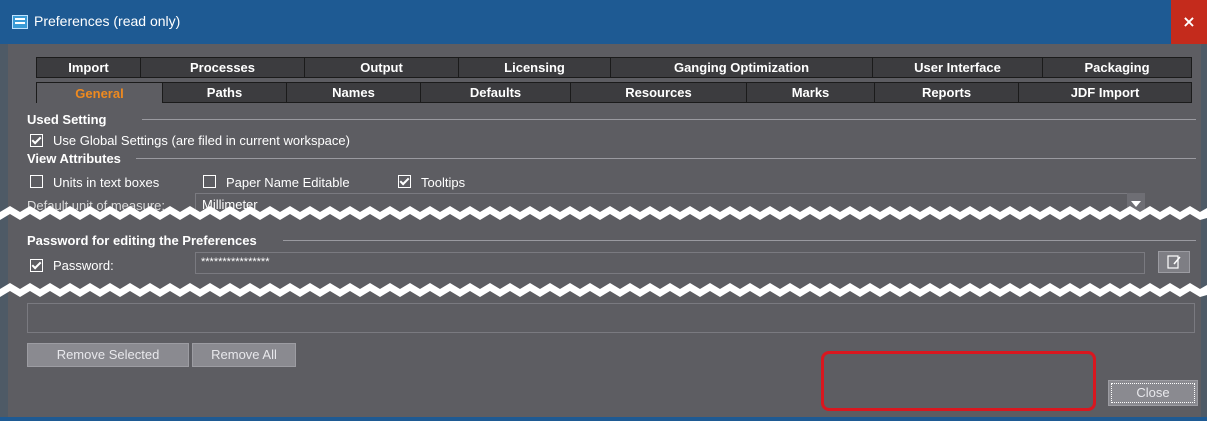  What do you see at coordinates (658, 92) in the screenshot?
I see `tab-resources: Resources` at bounding box center [658, 92].